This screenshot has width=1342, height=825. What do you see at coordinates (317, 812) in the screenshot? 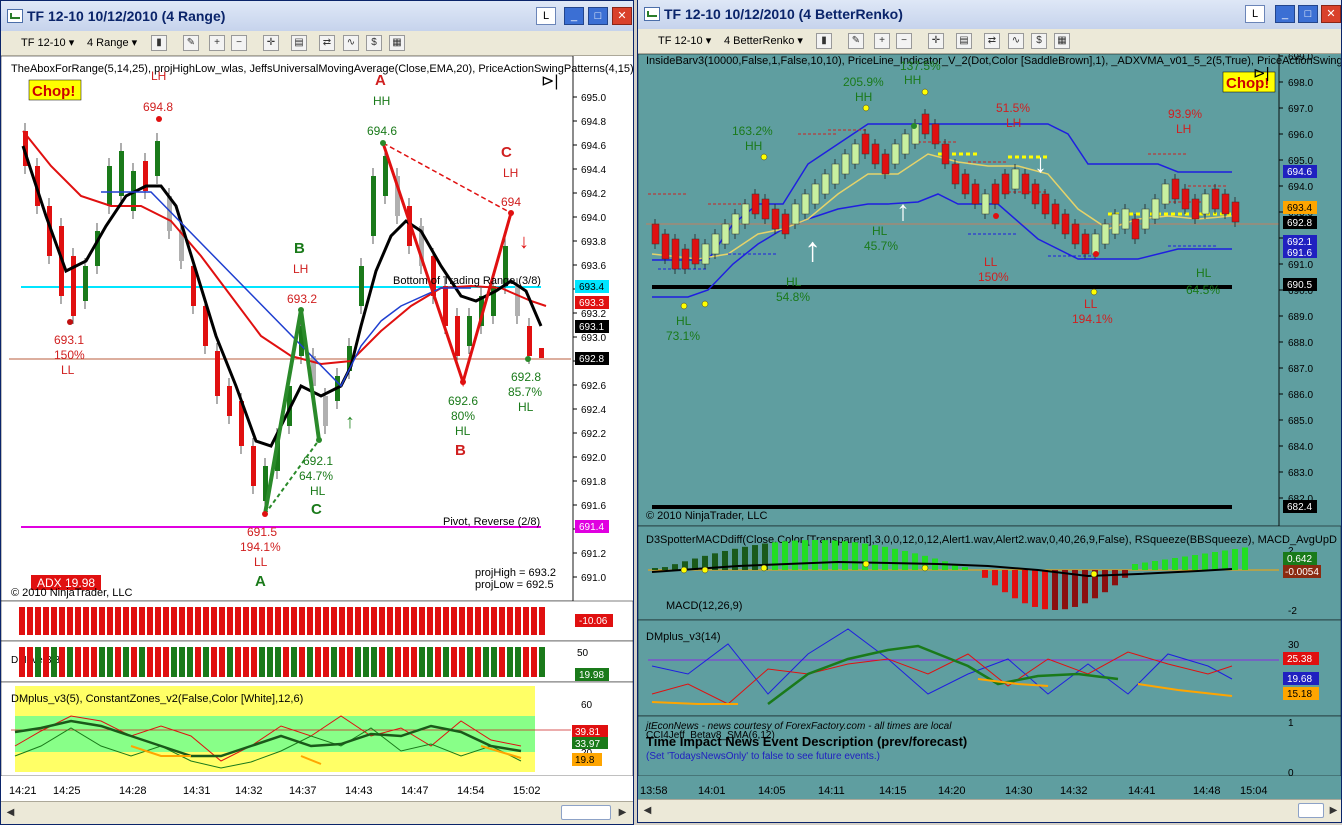
I see `left-scrollbar: ◀ ▶` at bounding box center [317, 812].